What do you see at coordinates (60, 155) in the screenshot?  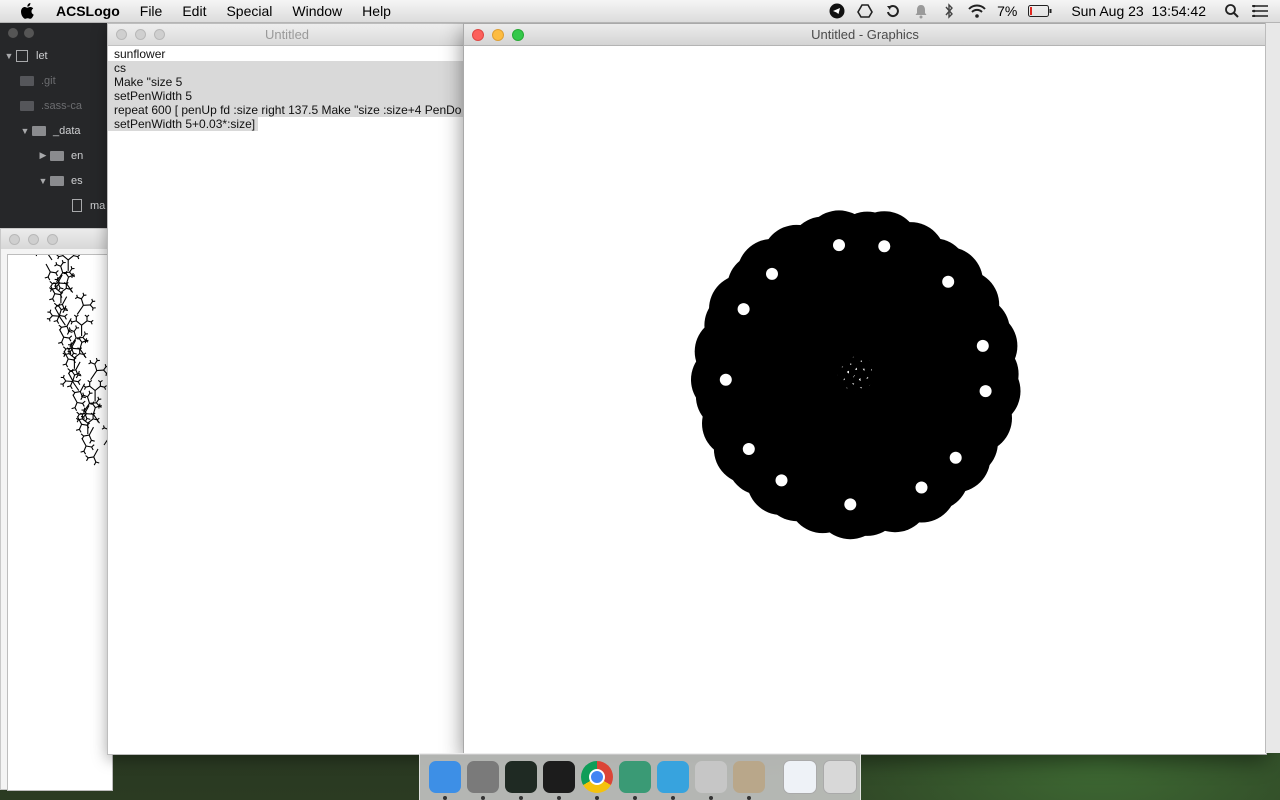 I see `tree-item-en: ▶ en` at bounding box center [60, 155].